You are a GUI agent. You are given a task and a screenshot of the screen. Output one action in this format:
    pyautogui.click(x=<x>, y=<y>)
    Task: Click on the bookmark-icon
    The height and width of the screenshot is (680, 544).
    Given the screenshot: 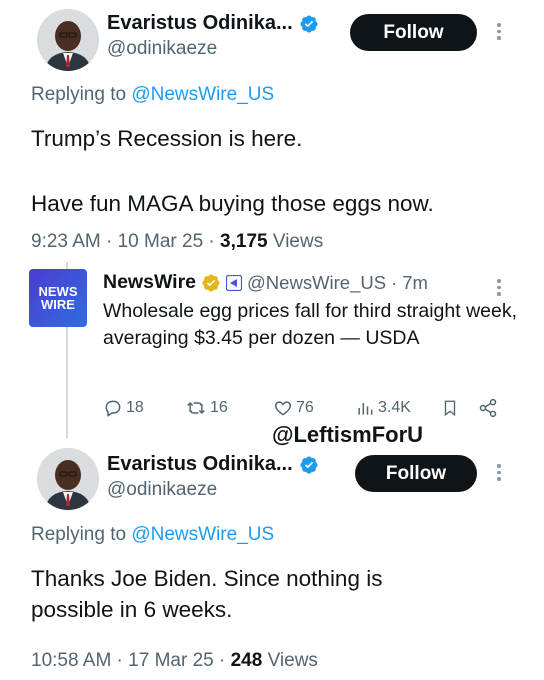 What is the action you would take?
    pyautogui.click(x=450, y=410)
    